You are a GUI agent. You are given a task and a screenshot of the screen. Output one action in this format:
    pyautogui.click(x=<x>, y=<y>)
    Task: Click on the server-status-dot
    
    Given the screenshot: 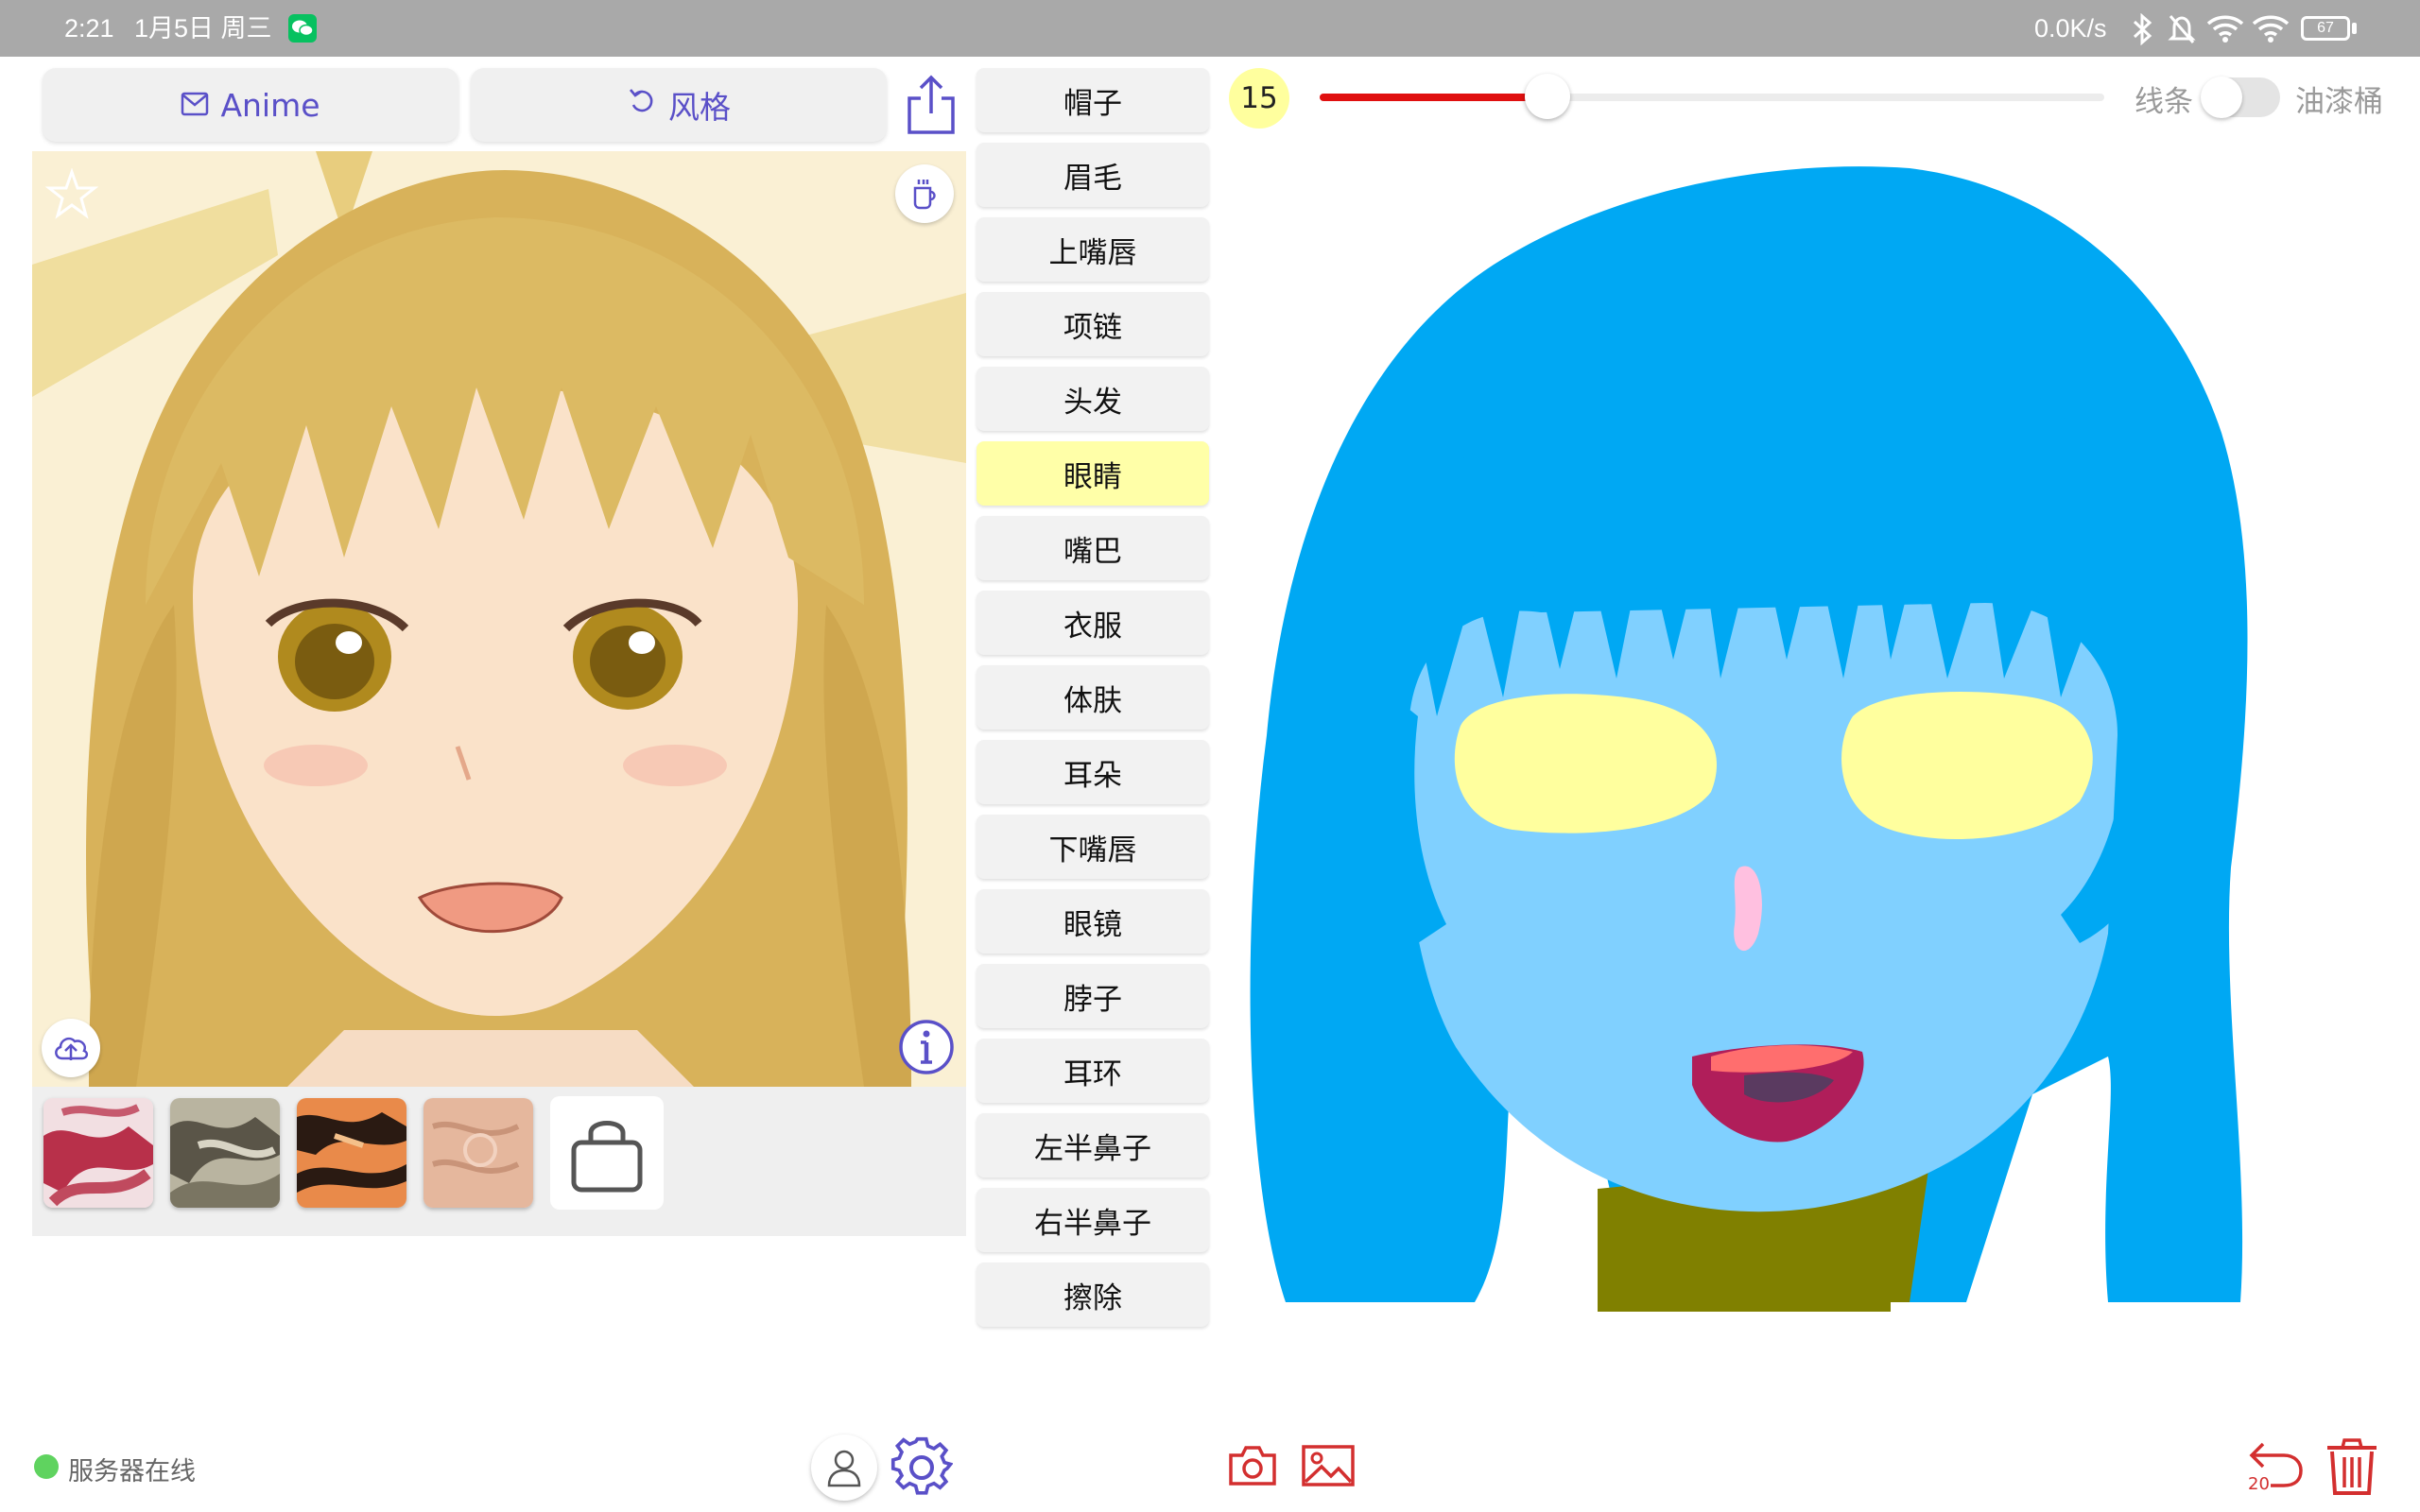 What is the action you would take?
    pyautogui.click(x=46, y=1466)
    